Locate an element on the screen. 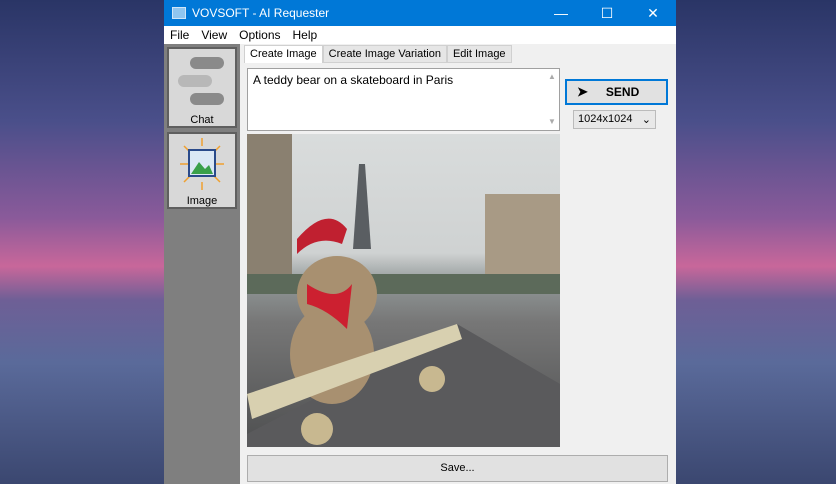  menu-help: Help is located at coordinates (305, 35).